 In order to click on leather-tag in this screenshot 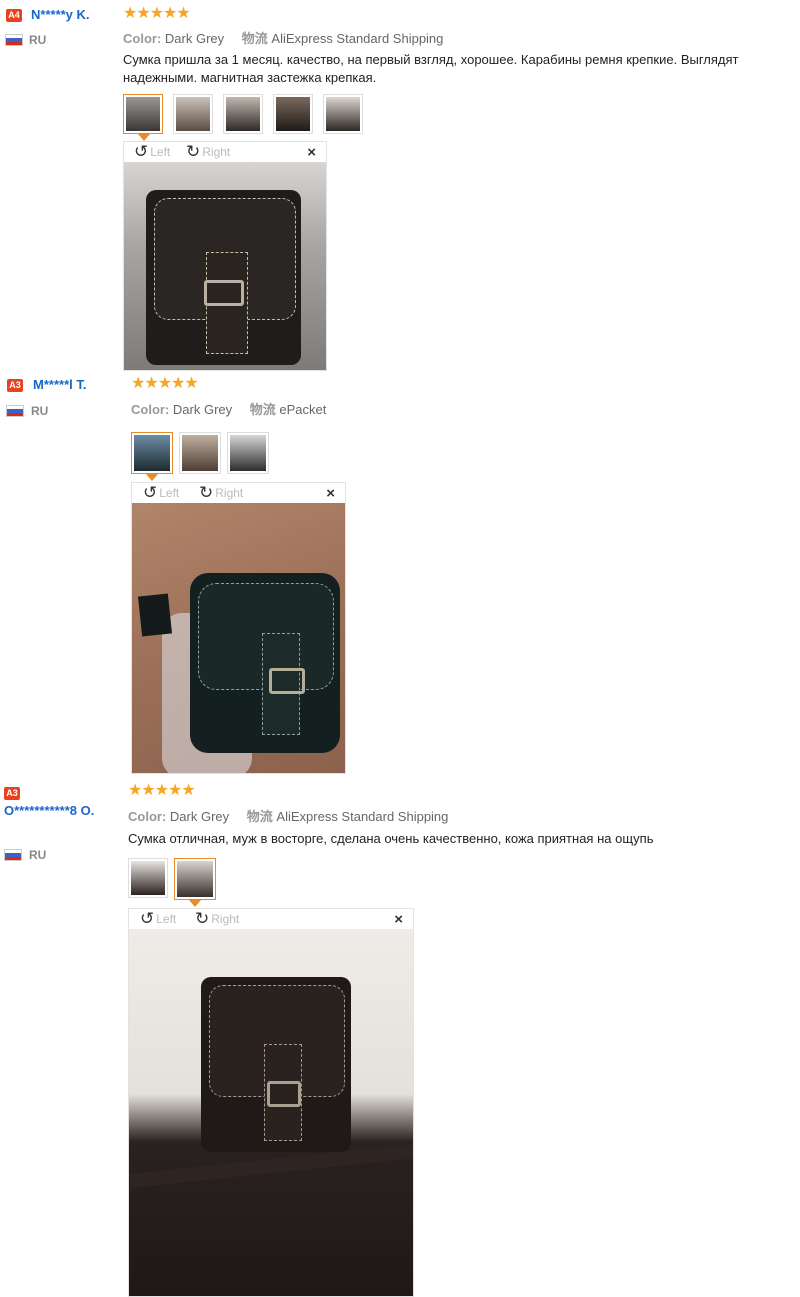, I will do `click(155, 615)`.